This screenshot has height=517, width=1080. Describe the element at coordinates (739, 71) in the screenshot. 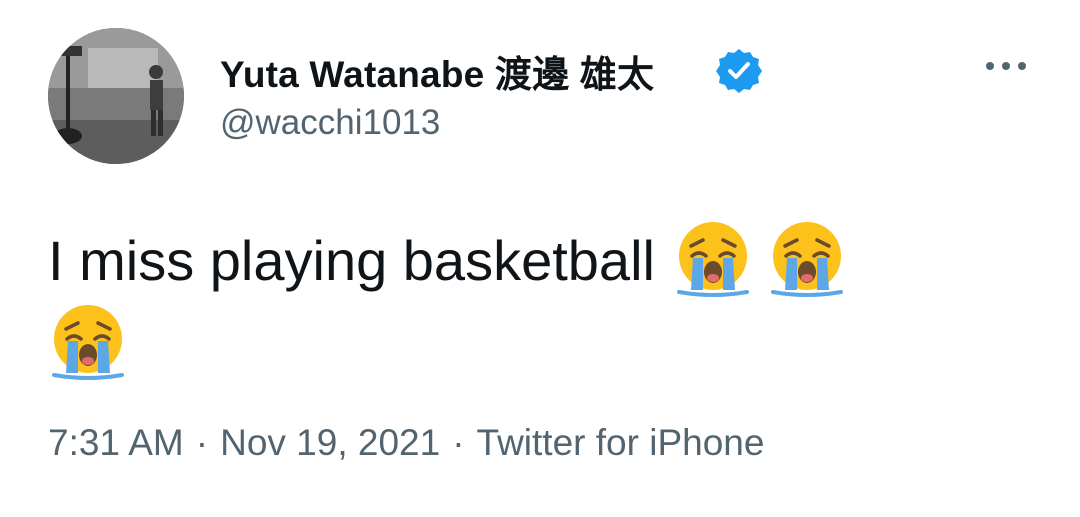

I see `verified-badge-icon` at that location.